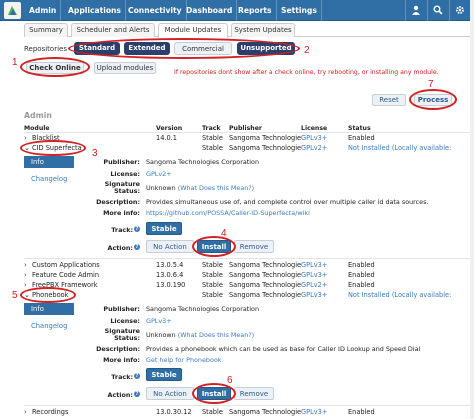  What do you see at coordinates (125, 174) in the screenshot?
I see `detail-label-license: License:` at bounding box center [125, 174].